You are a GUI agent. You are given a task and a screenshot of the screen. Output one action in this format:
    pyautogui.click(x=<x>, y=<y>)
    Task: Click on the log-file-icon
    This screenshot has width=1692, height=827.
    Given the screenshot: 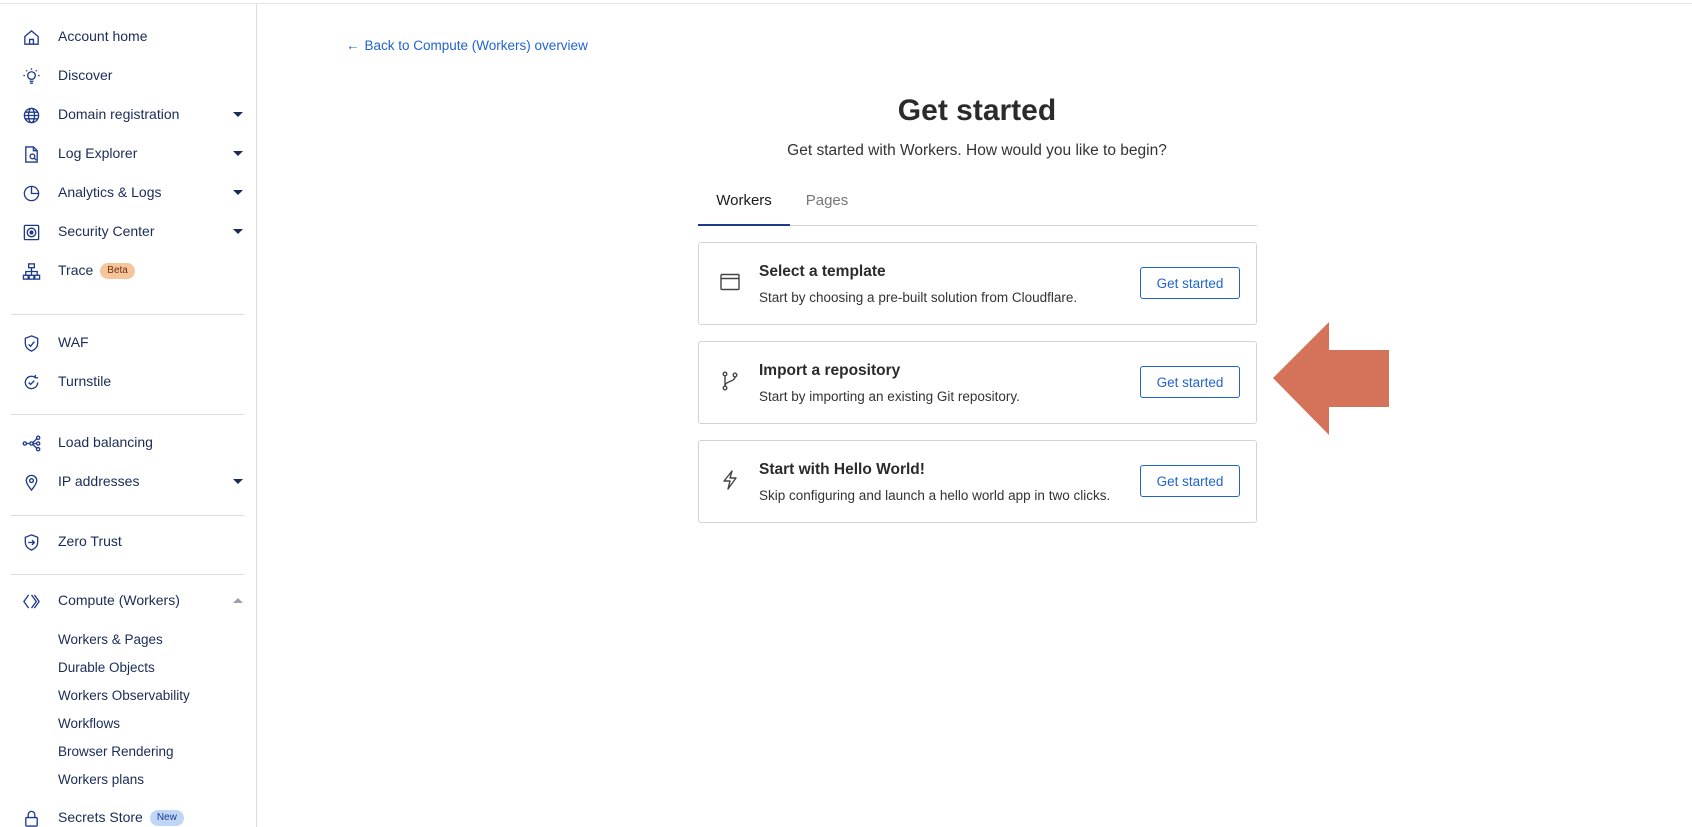 What is the action you would take?
    pyautogui.click(x=31, y=154)
    